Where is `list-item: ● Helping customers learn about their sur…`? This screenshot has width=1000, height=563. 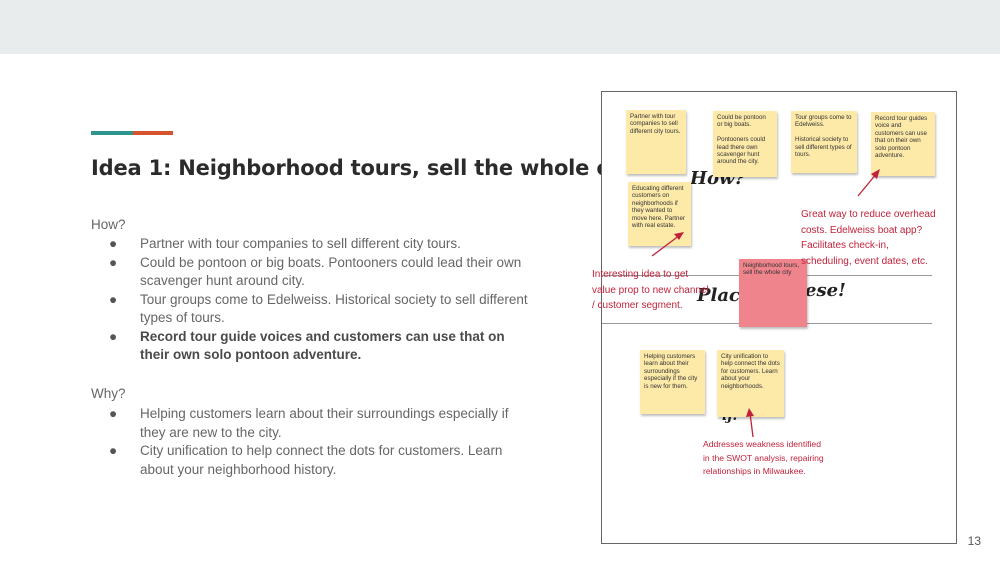
list-item: ● Helping customers learn about their sur… is located at coordinates (309, 423).